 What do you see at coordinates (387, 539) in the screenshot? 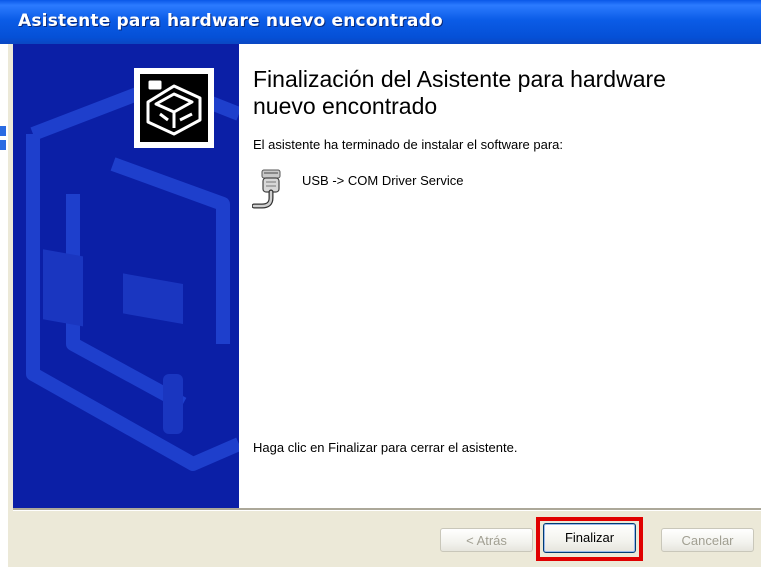
I see `button-bar` at bounding box center [387, 539].